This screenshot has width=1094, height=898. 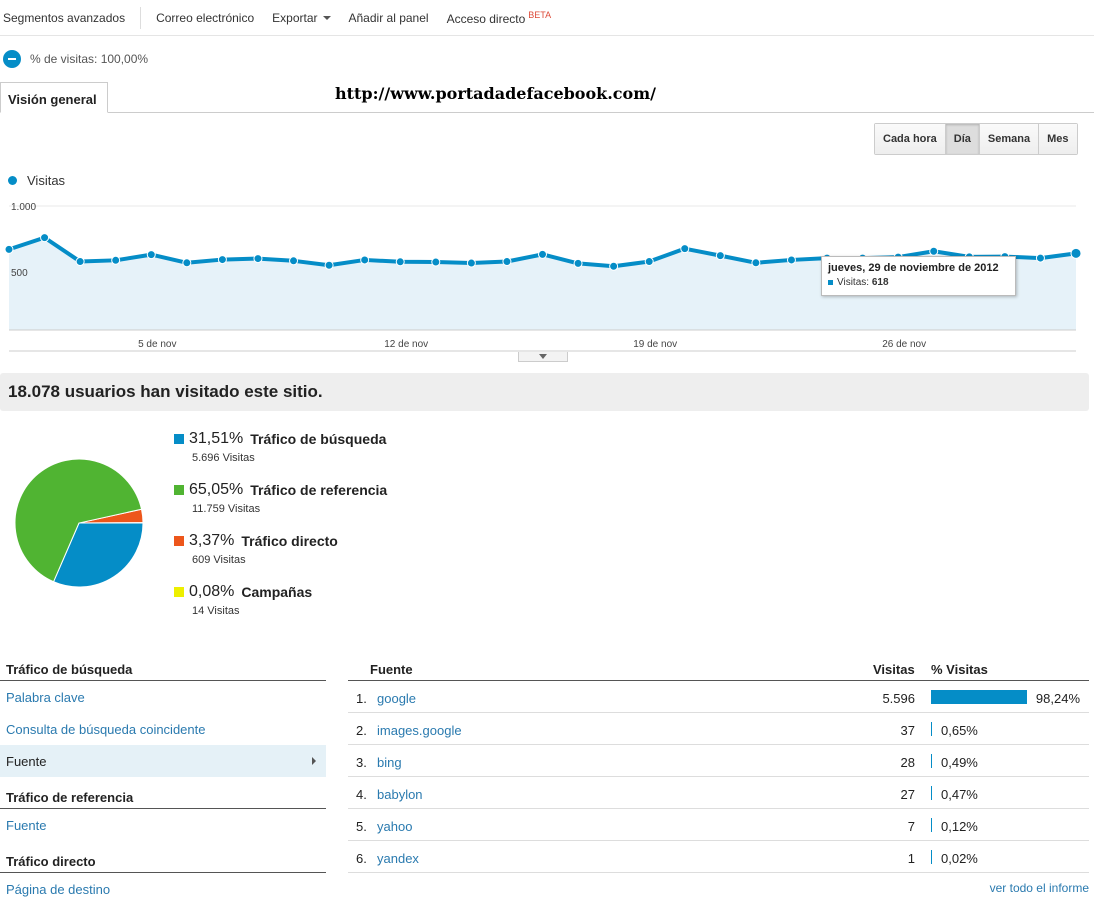 I want to click on tab-overview: Visión general, so click(x=54, y=97).